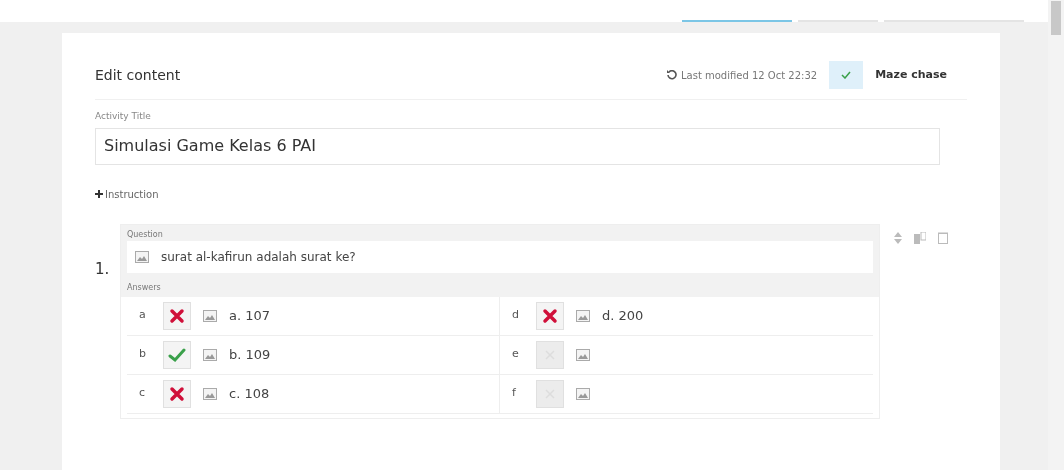 The image size is (1064, 470). Describe the element at coordinates (517, 146) in the screenshot. I see `title-input: Simulasi Game Kelas 6 PAI` at that location.